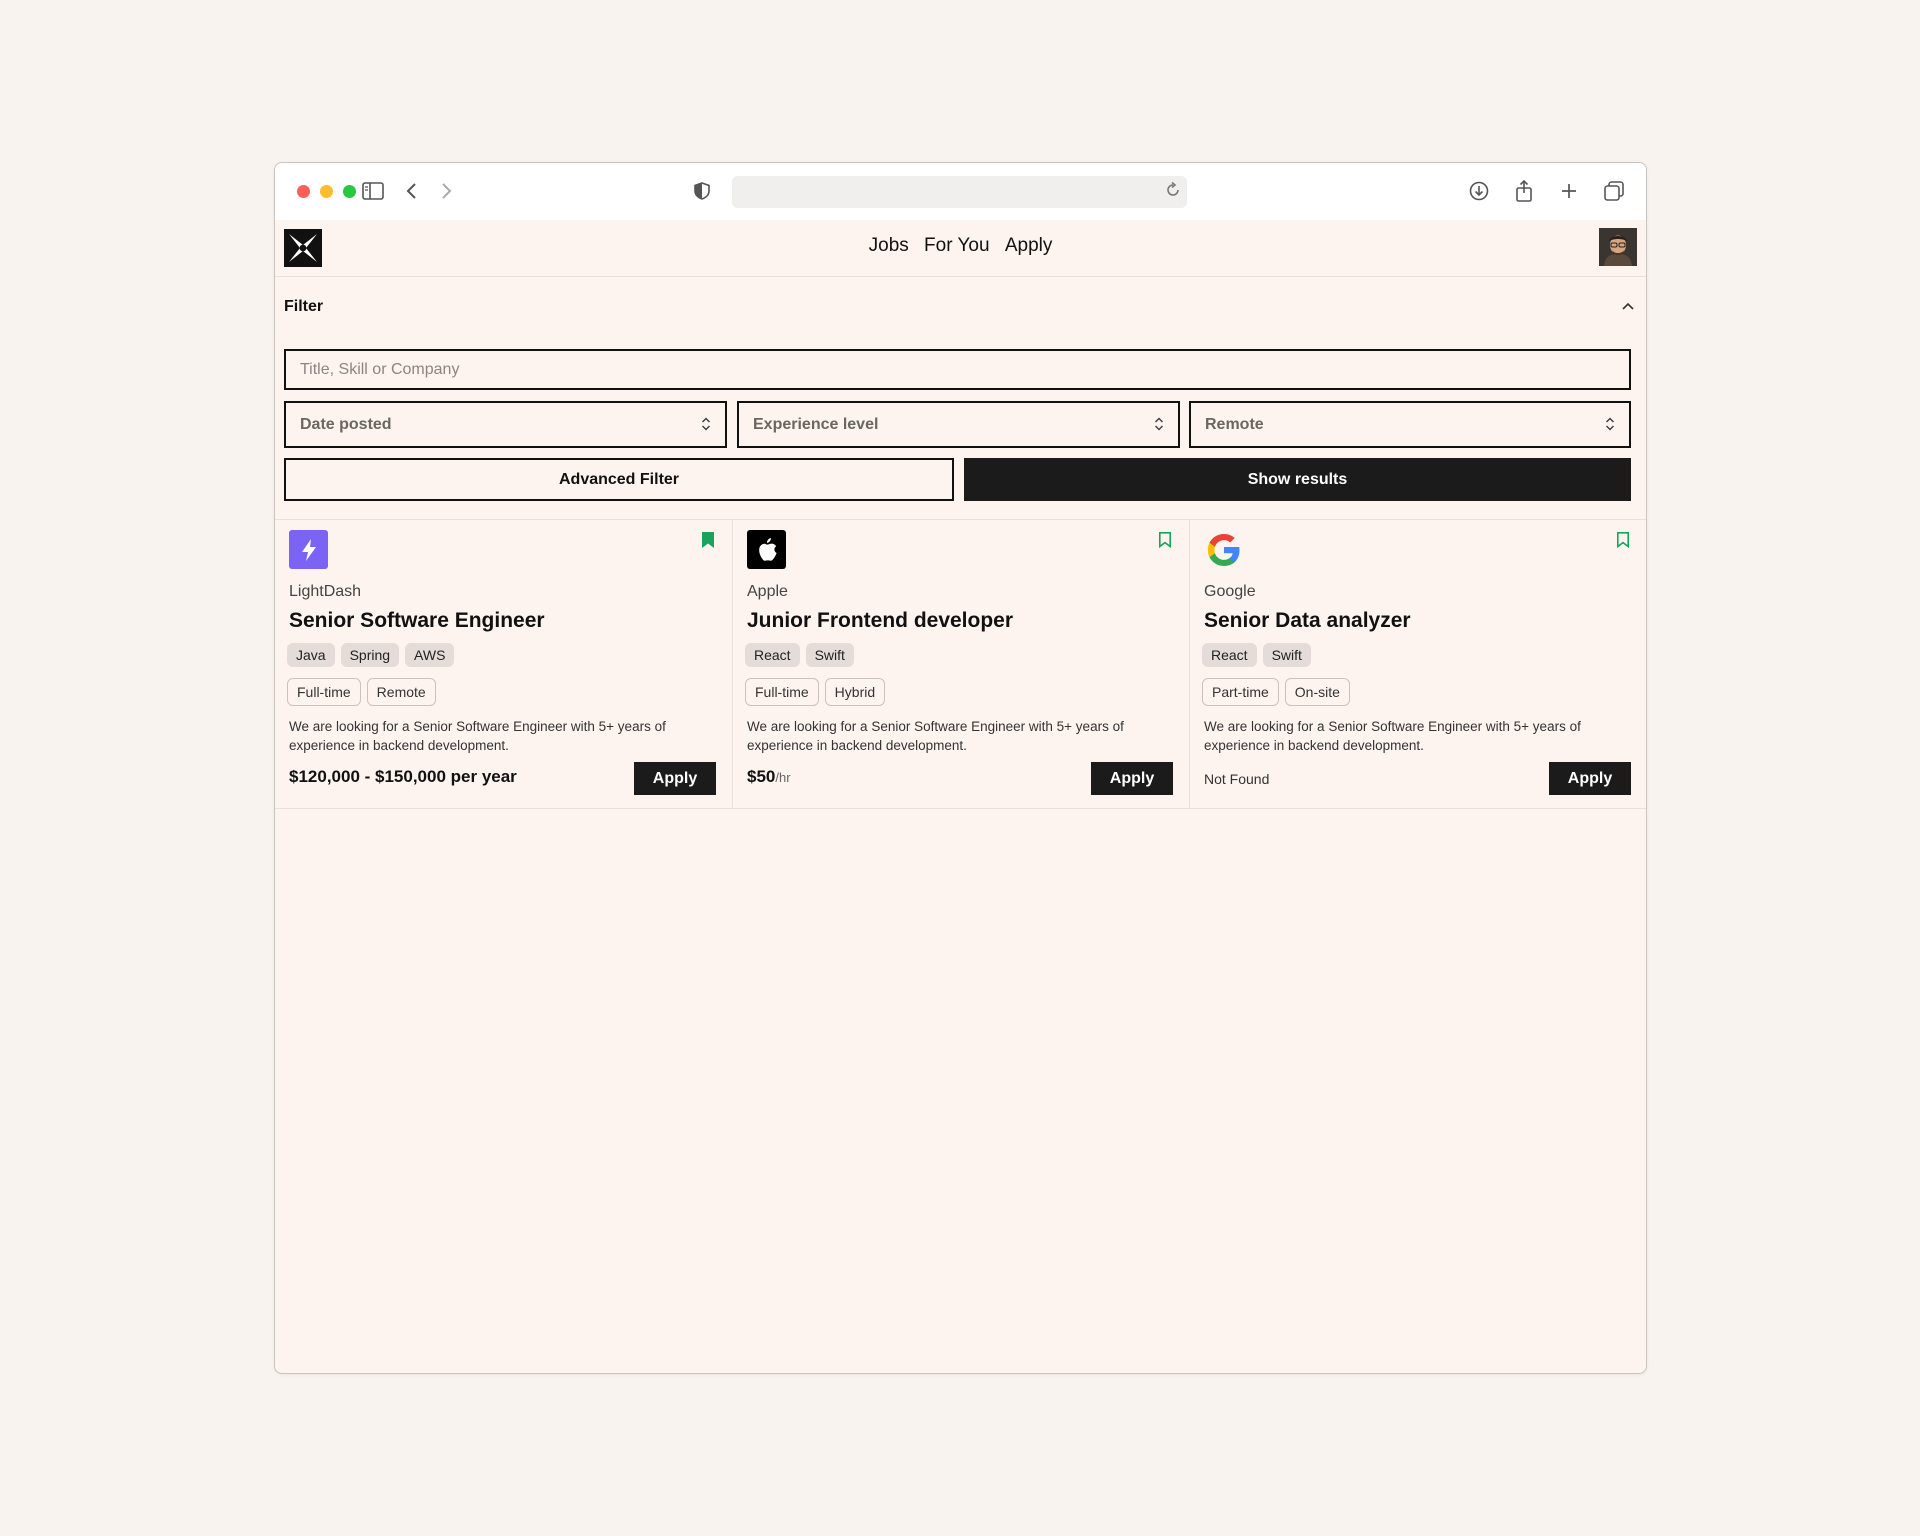 This screenshot has height=1536, width=1920. Describe the element at coordinates (880, 621) in the screenshot. I see `job-title: Junior Frontend developer` at that location.